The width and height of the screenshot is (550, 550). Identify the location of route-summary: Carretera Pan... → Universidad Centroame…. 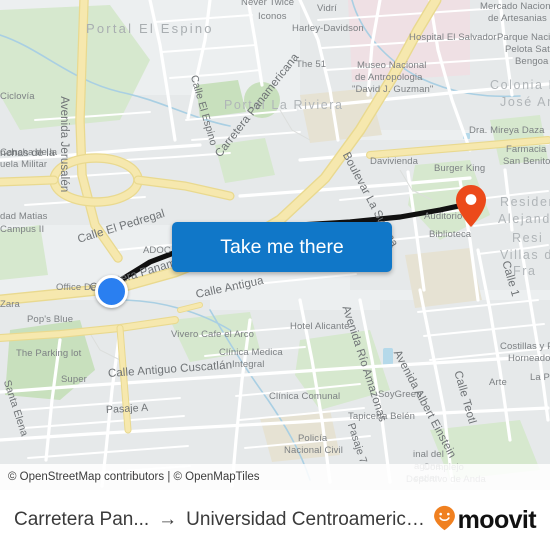
(220, 520).